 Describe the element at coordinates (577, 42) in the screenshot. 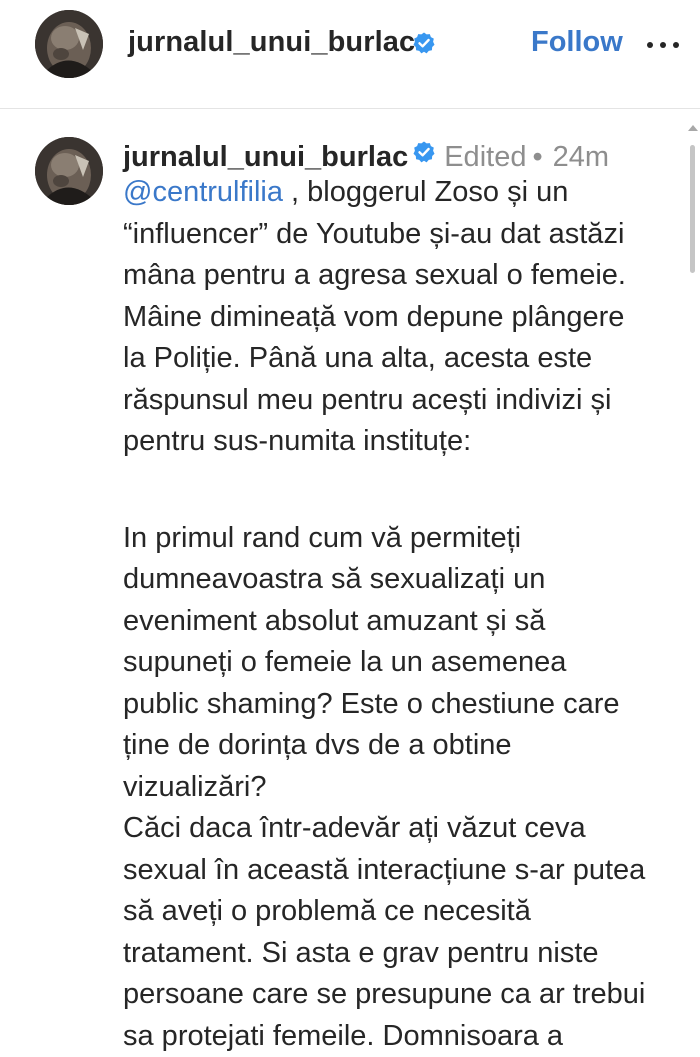

I see `follow-button: Follow` at that location.